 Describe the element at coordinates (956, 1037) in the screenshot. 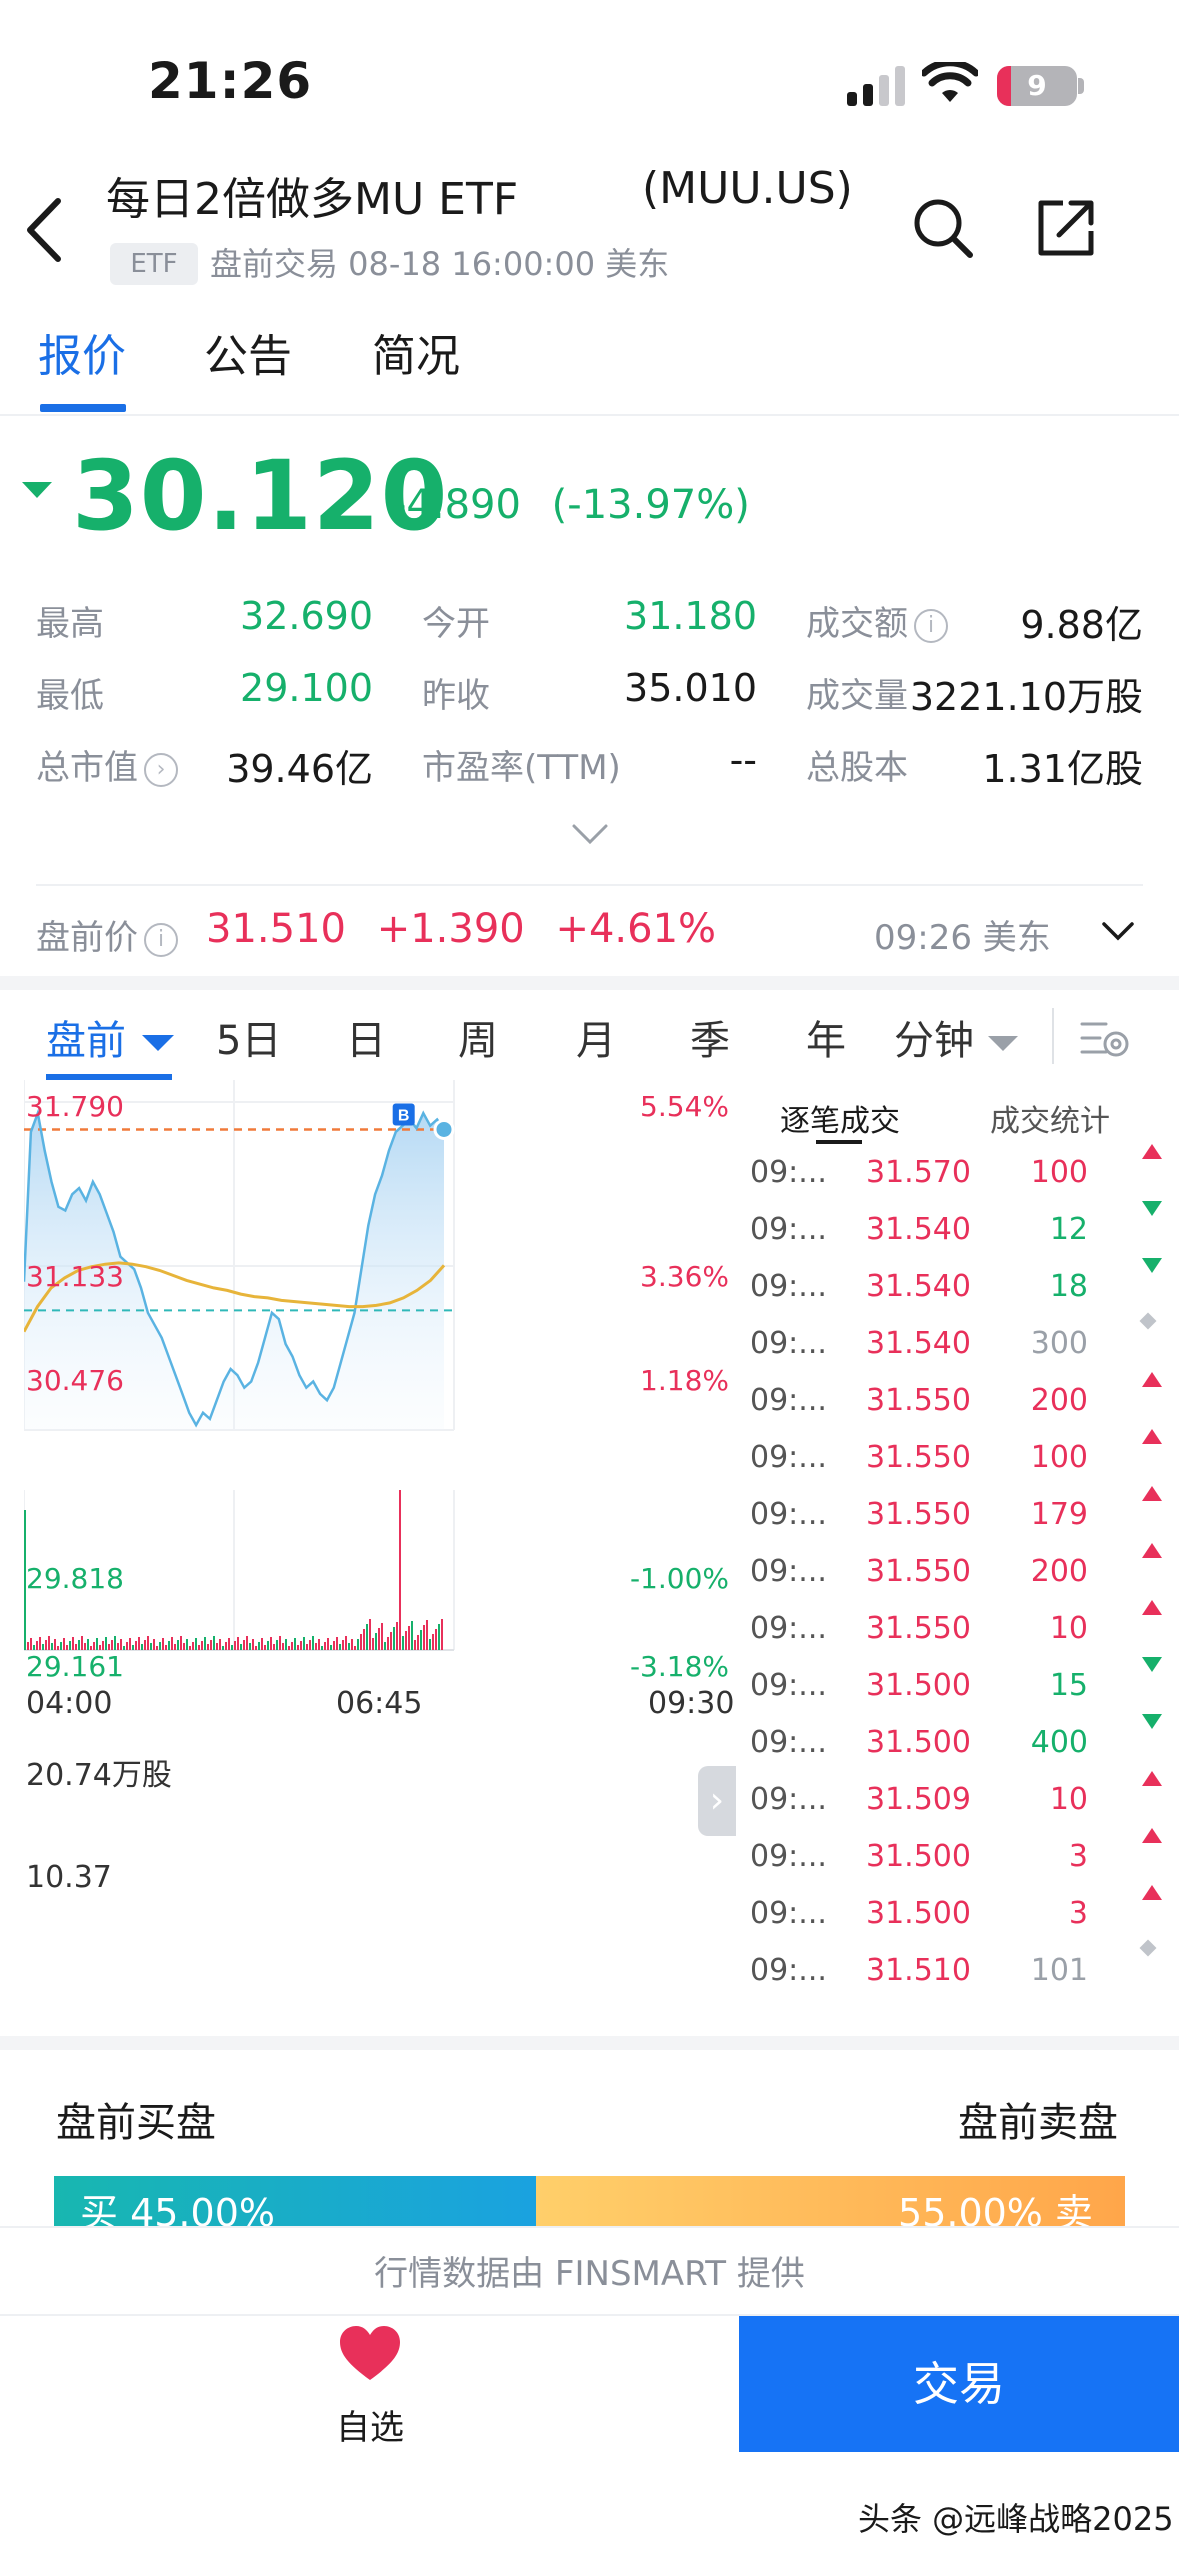

I see `period-tab-minute: 分钟` at that location.